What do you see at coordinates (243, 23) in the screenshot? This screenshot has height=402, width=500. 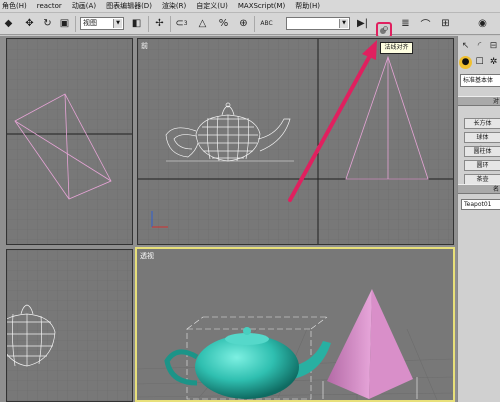 I see `spinner-snap-icon: ⊕` at bounding box center [243, 23].